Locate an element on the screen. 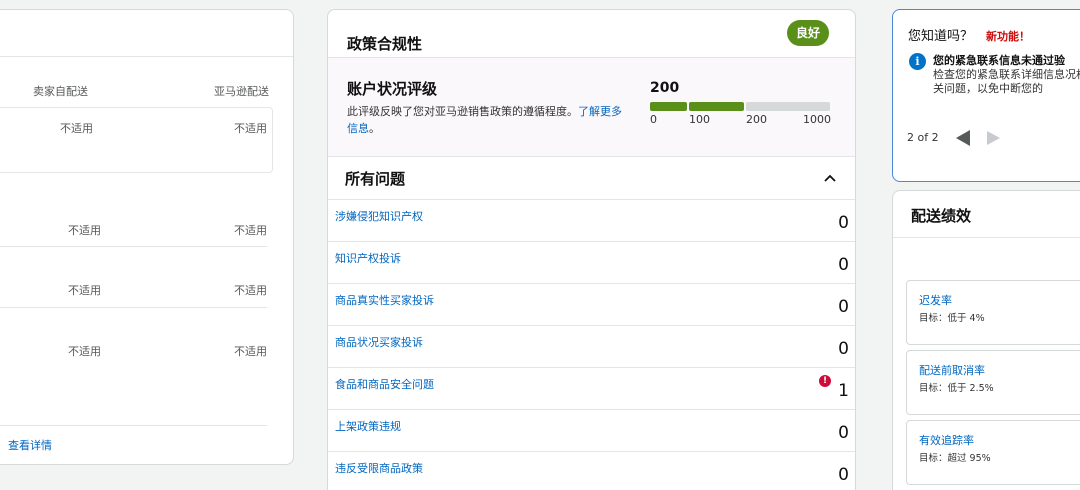 This screenshot has width=1080, height=490. issue-row: 商品状况买家投诉 0 is located at coordinates (591, 346).